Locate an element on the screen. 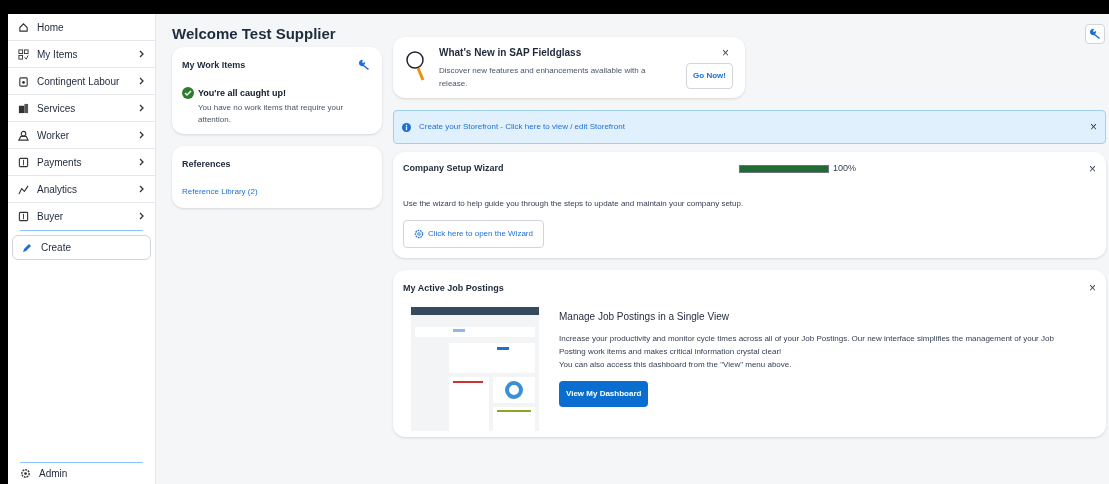  job-postings-description: Increase your productivity and monitor cycle times across all of your Job Postings. Our new interface simplifies the management of your Job Posting work items and makes critical information crystal clear! is located at coordinates (807, 345).